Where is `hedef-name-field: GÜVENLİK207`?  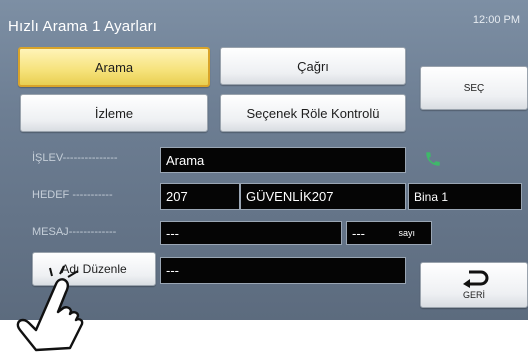 hedef-name-field: GÜVENLİK207 is located at coordinates (323, 196).